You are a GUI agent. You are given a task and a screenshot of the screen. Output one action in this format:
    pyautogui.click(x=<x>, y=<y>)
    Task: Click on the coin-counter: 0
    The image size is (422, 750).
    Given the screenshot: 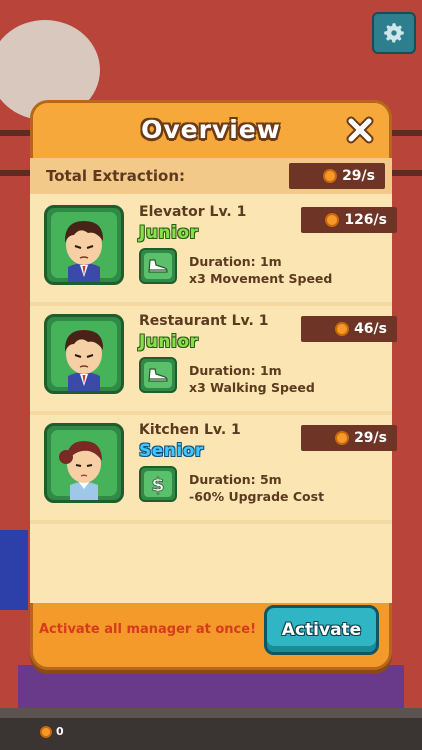 What is the action you would take?
    pyautogui.click(x=52, y=731)
    